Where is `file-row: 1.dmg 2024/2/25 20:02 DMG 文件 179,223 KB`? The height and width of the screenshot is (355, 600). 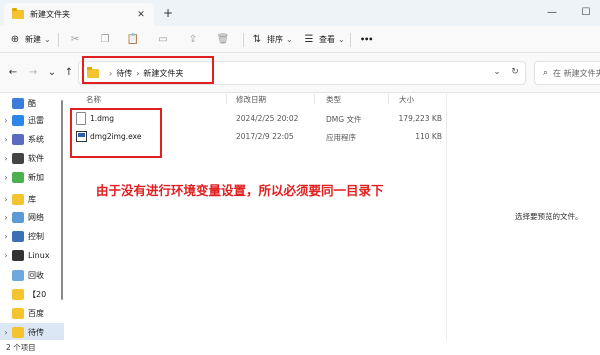
file-row: 1.dmg 2024/2/25 20:02 DMG 文件 179,223 KB is located at coordinates (256, 119).